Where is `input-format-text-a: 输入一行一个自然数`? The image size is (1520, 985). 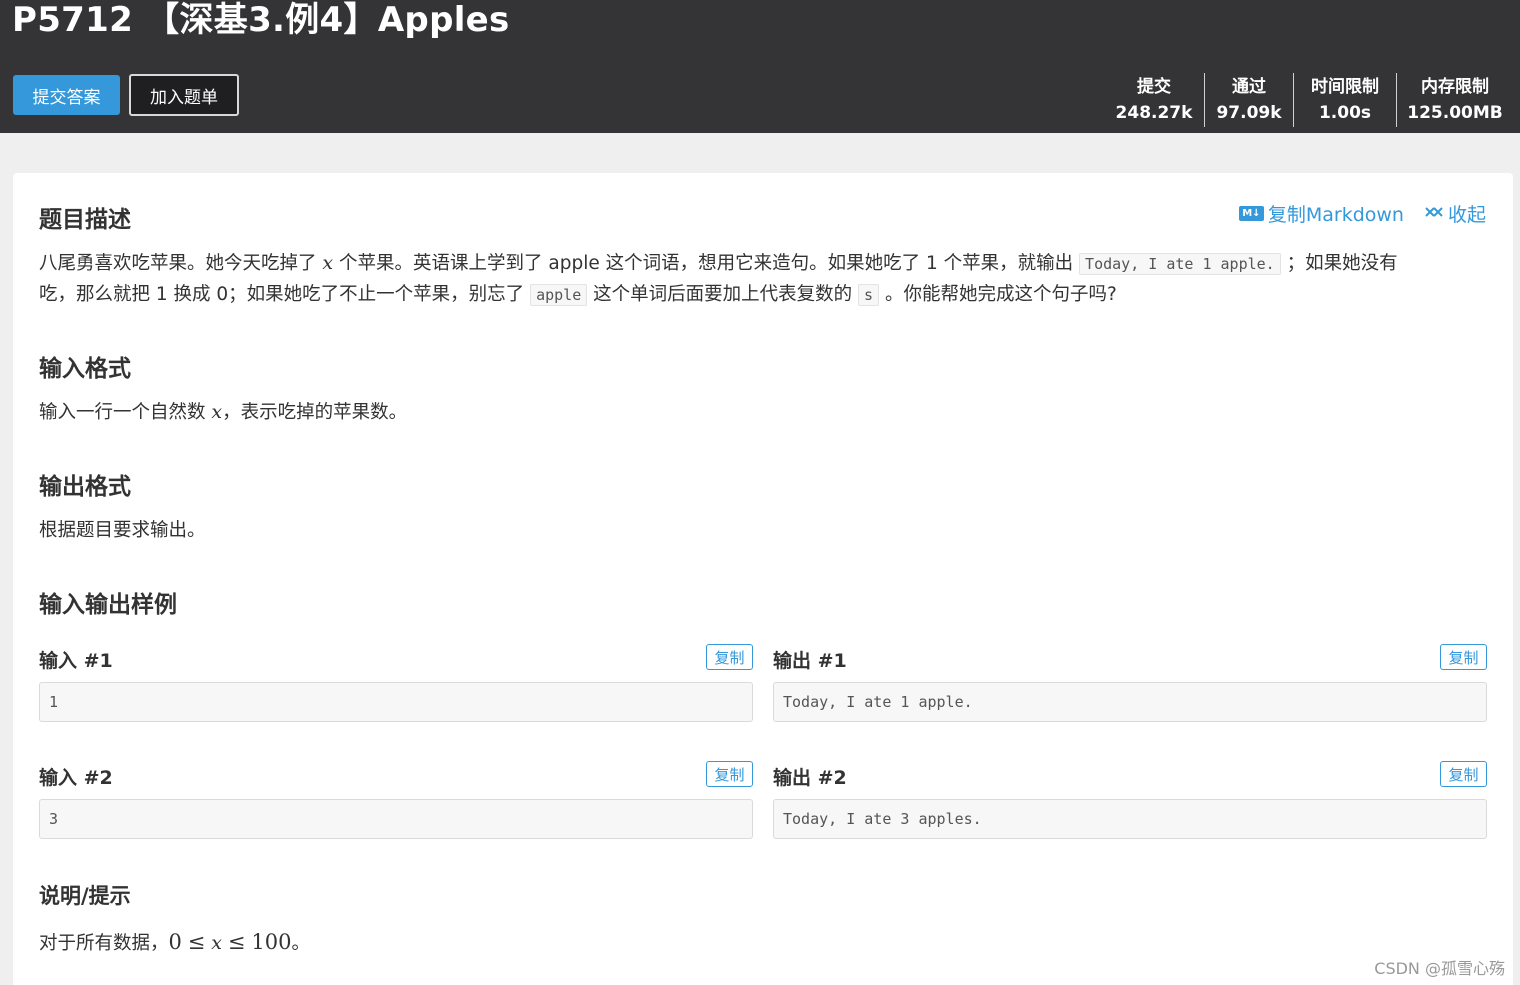
input-format-text-a: 输入一行一个自然数 is located at coordinates (122, 412).